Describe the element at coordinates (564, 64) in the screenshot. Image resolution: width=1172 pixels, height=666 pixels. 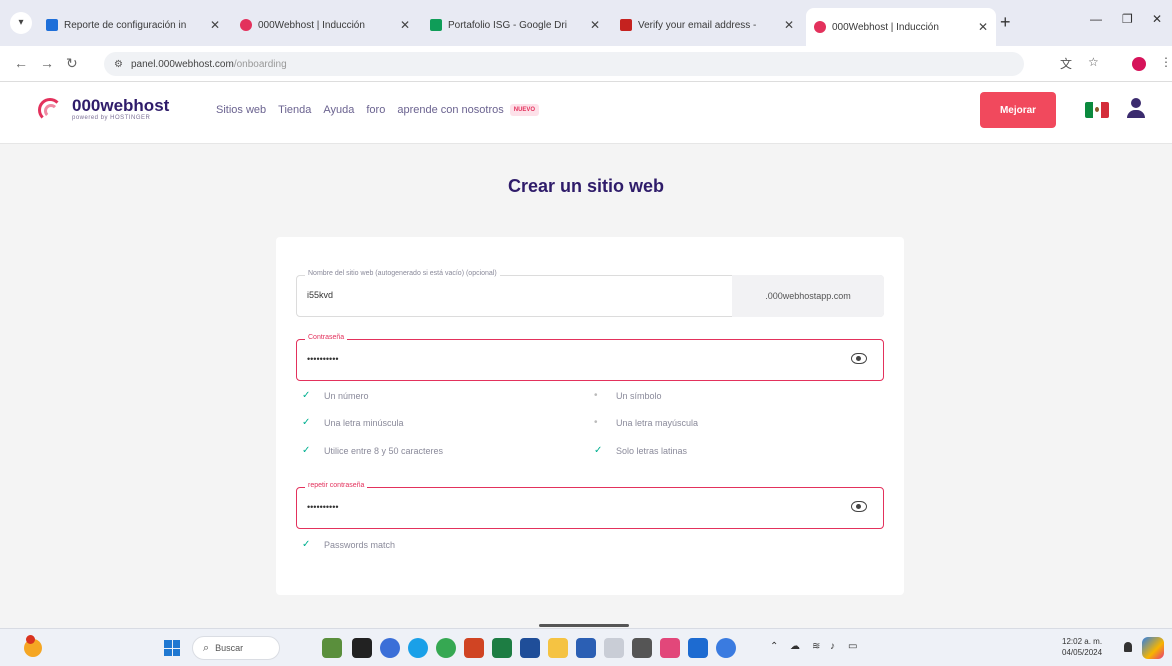
I see `url-field: ⚙ panel.000webhost.com/onboarding` at that location.